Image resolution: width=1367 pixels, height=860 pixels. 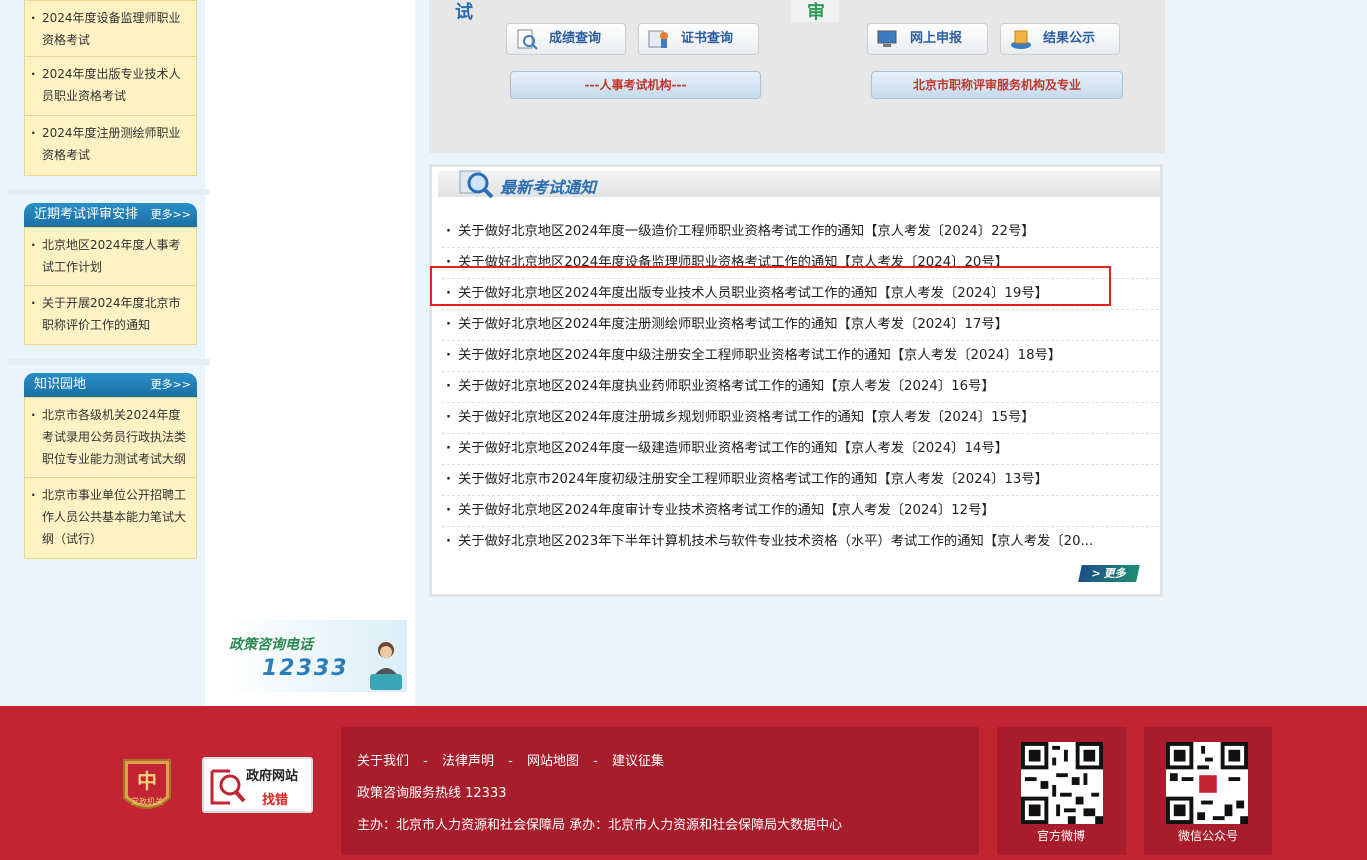 What do you see at coordinates (272, 776) in the screenshot?
I see `gov-site-text: 政府网站` at bounding box center [272, 776].